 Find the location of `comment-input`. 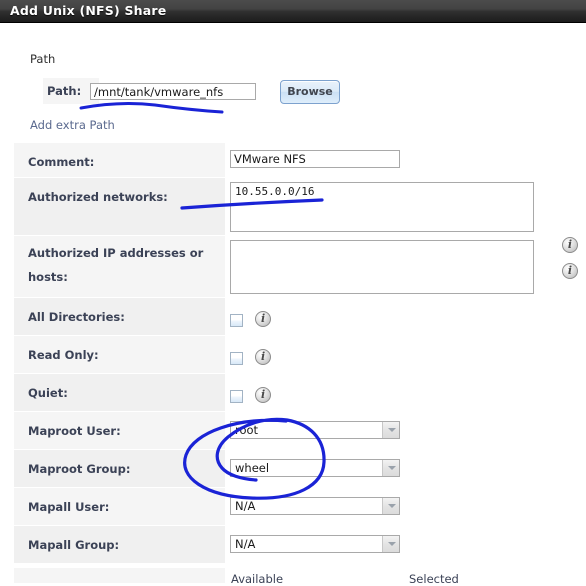

comment-input is located at coordinates (315, 159).